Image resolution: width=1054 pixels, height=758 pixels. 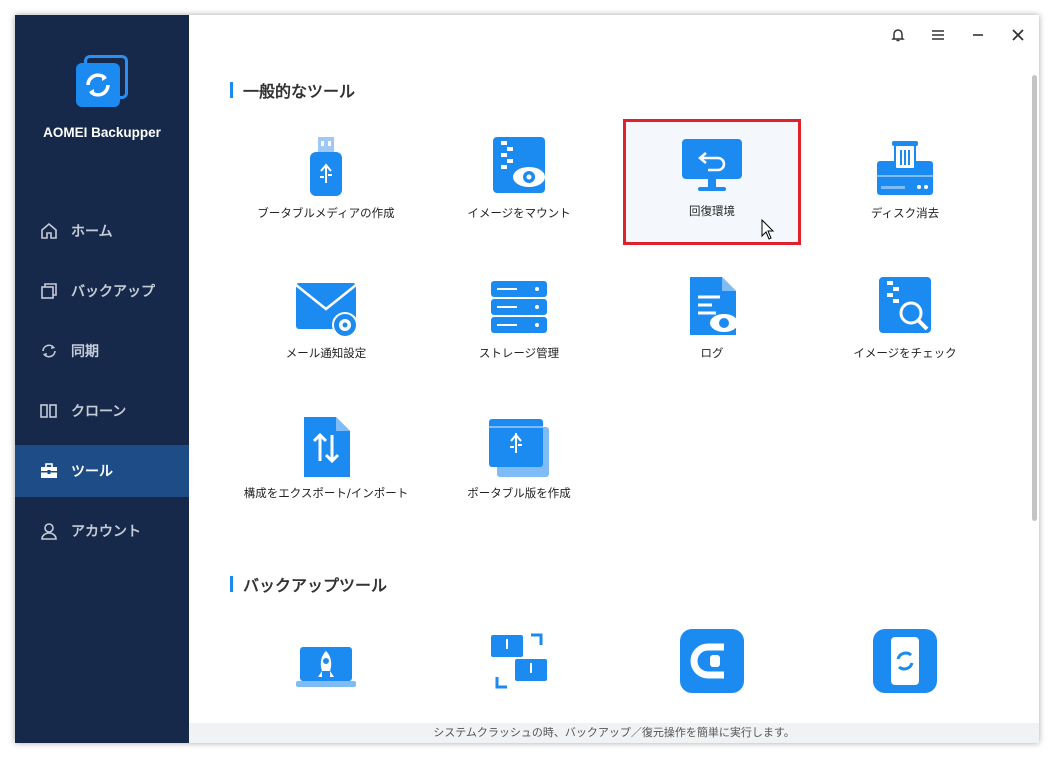 What do you see at coordinates (958, 35) in the screenshot?
I see `title-bar-controls` at bounding box center [958, 35].